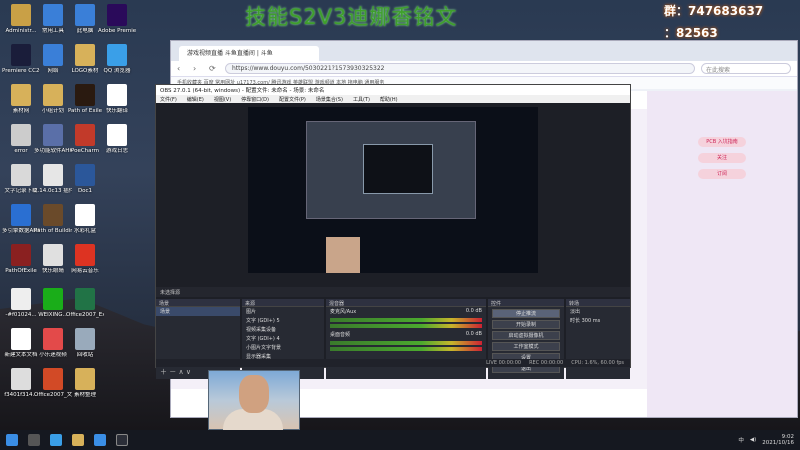 Image resolution: width=800 pixels, height=450 pixels. Describe the element at coordinates (84, 231) in the screenshot. I see `desktop-icon-label: 水彩礼盒` at that location.